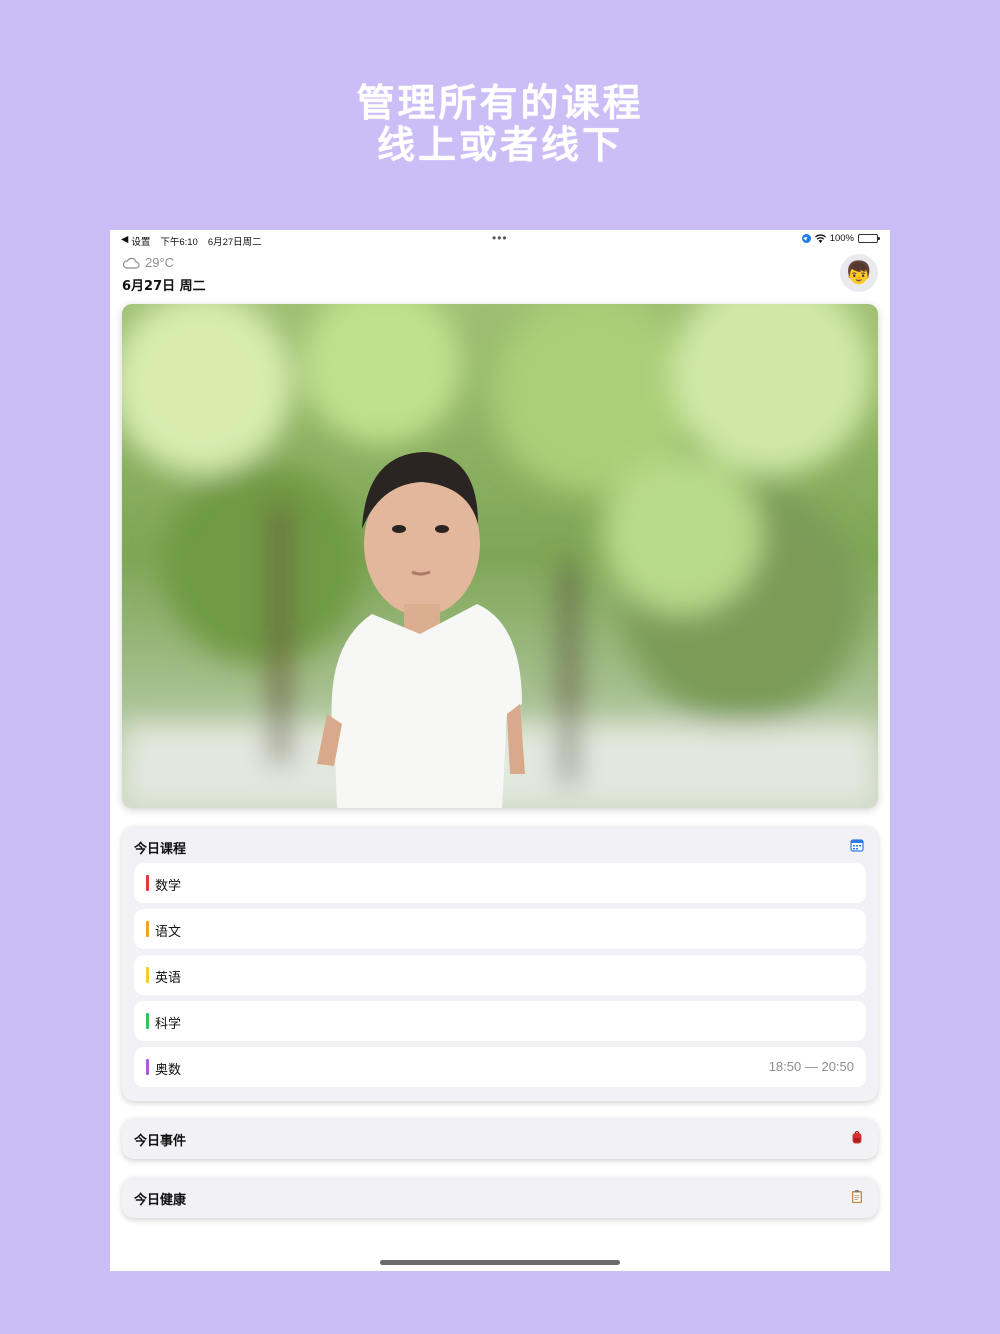  Describe the element at coordinates (857, 1137) in the screenshot. I see `backpack-icon` at that location.